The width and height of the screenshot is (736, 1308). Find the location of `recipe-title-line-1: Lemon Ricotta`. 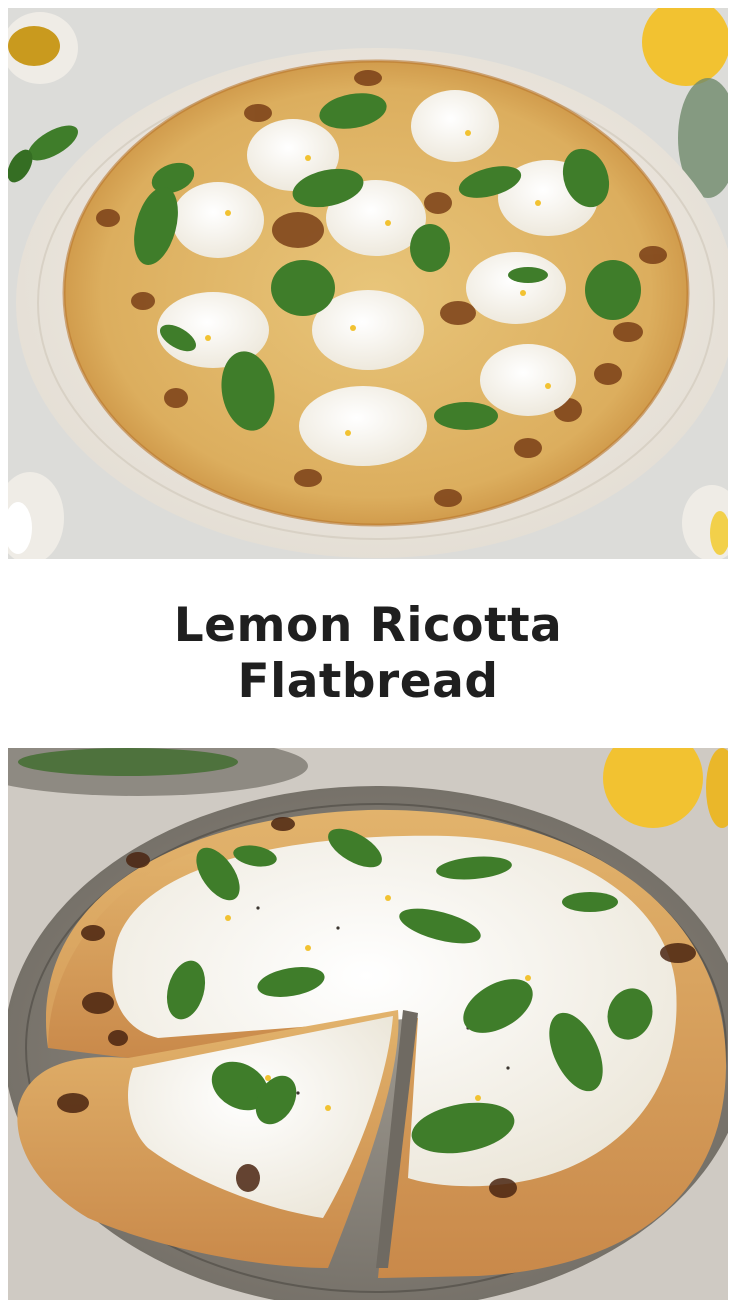

recipe-title-line-1: Lemon Ricotta is located at coordinates (368, 625).